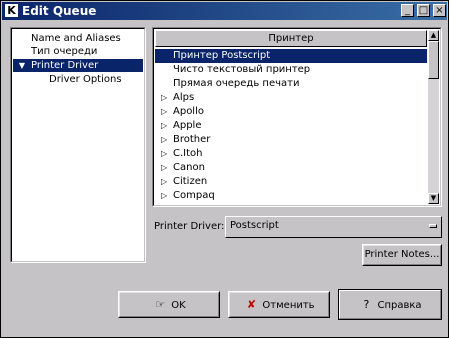 Image resolution: width=449 pixels, height=338 pixels. Describe the element at coordinates (366, 304) in the screenshot. I see `help-icon: ?` at that location.